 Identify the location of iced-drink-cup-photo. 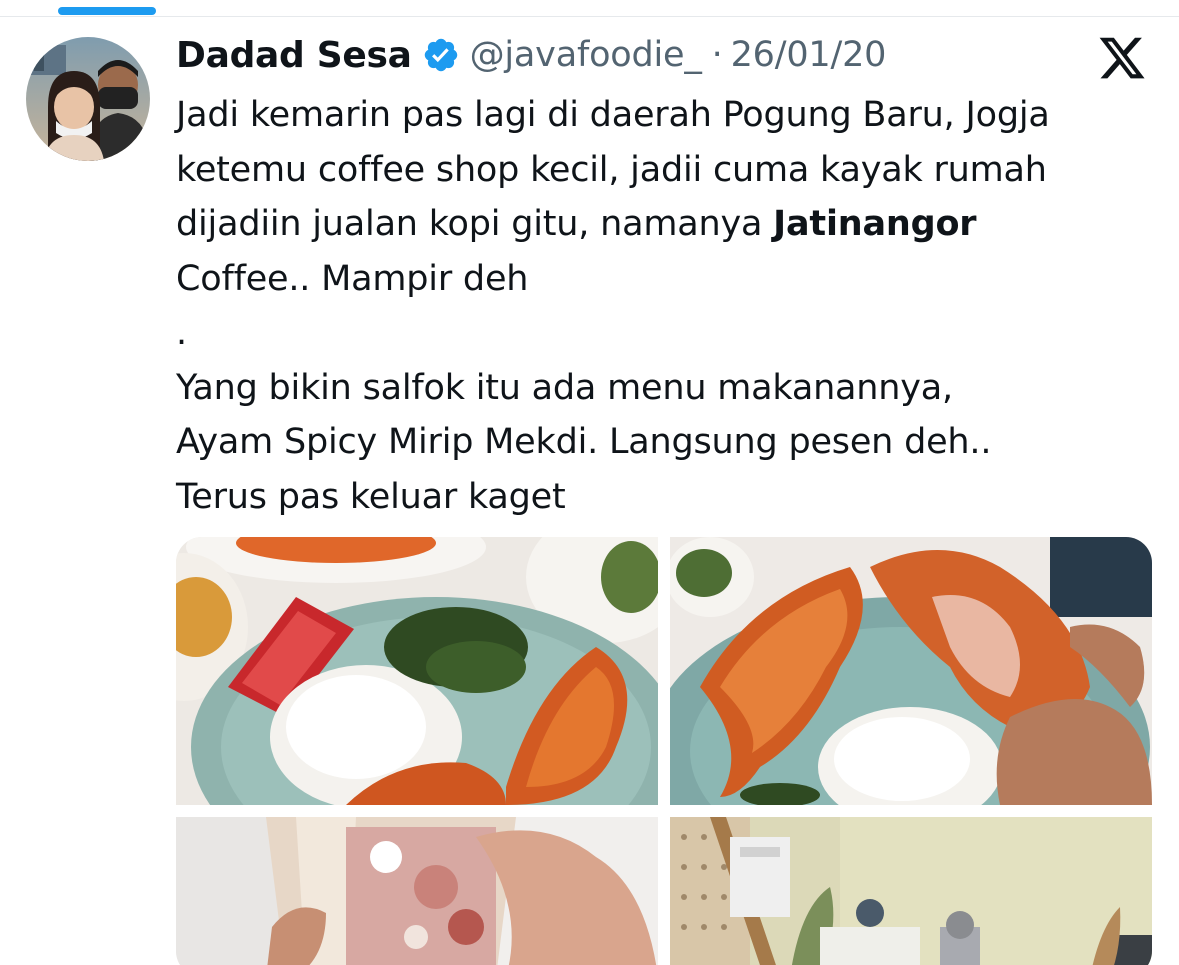
(417, 891).